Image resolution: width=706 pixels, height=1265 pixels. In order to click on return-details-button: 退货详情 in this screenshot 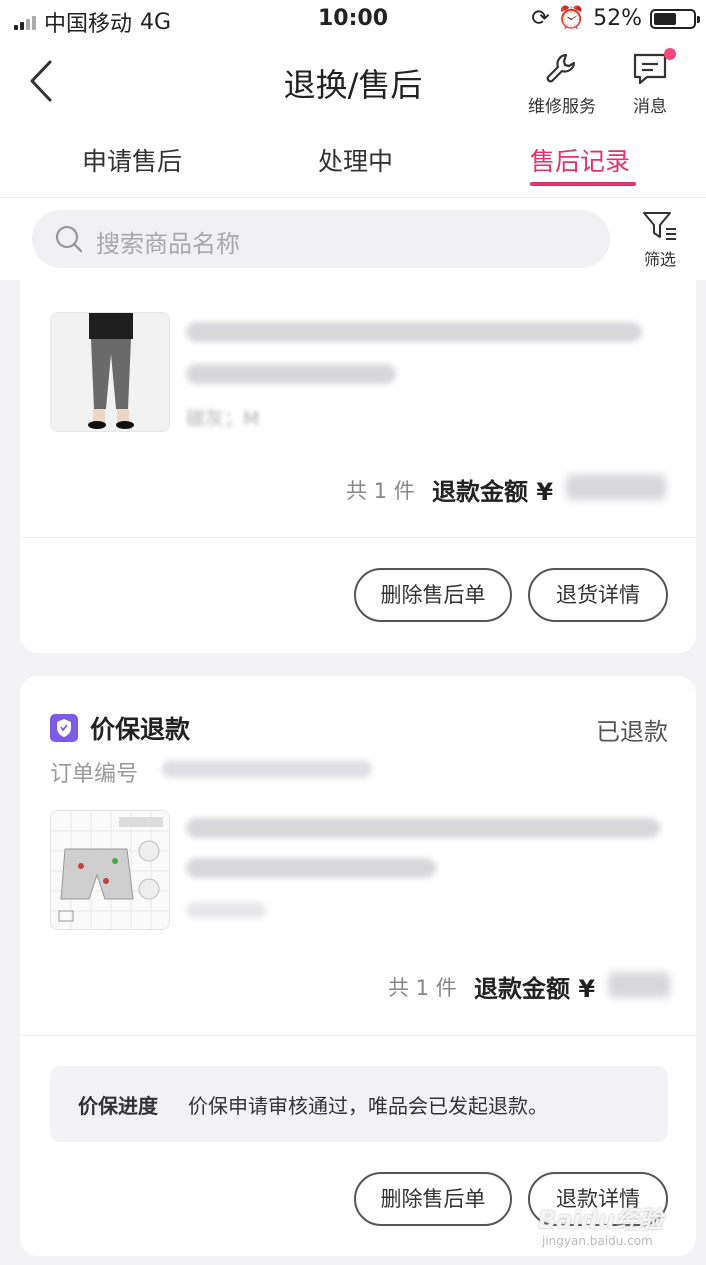, I will do `click(598, 595)`.